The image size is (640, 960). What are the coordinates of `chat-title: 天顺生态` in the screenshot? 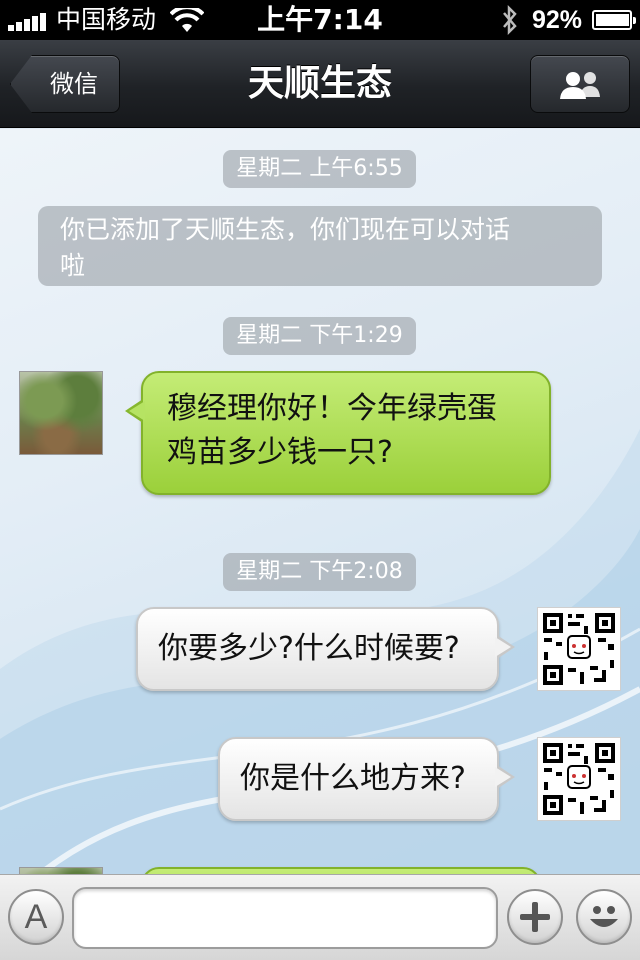 It's located at (319, 83).